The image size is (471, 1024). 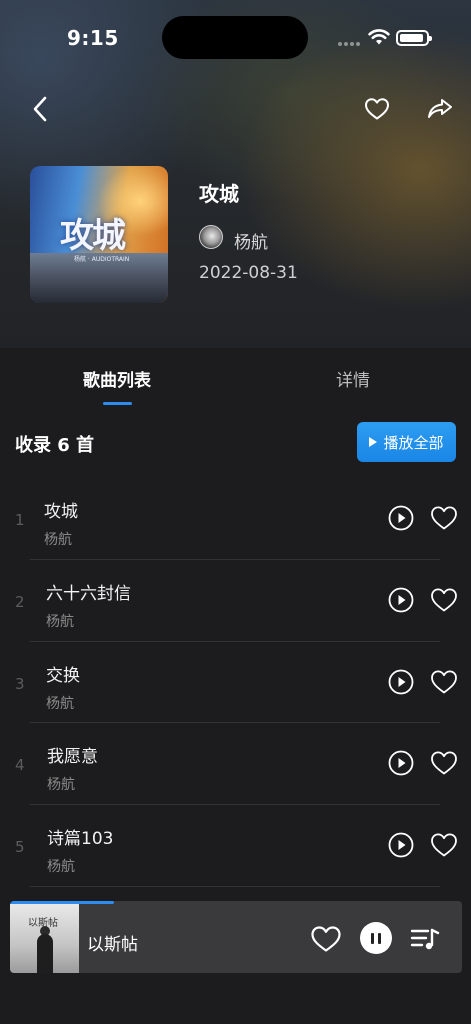 What do you see at coordinates (93, 236) in the screenshot?
I see `album-cover-art-text: 攻城` at bounding box center [93, 236].